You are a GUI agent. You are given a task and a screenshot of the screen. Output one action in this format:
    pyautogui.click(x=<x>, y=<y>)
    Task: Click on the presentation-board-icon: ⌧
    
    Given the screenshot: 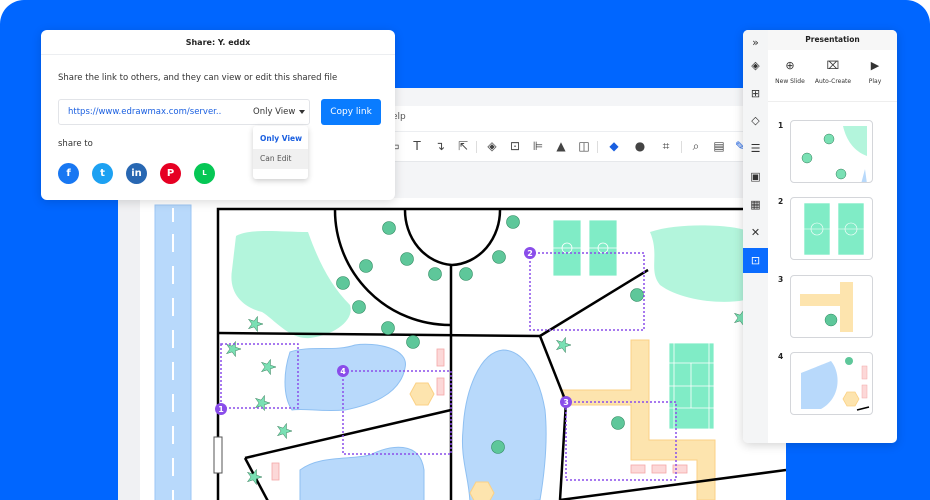 What is the action you would take?
    pyautogui.click(x=833, y=65)
    